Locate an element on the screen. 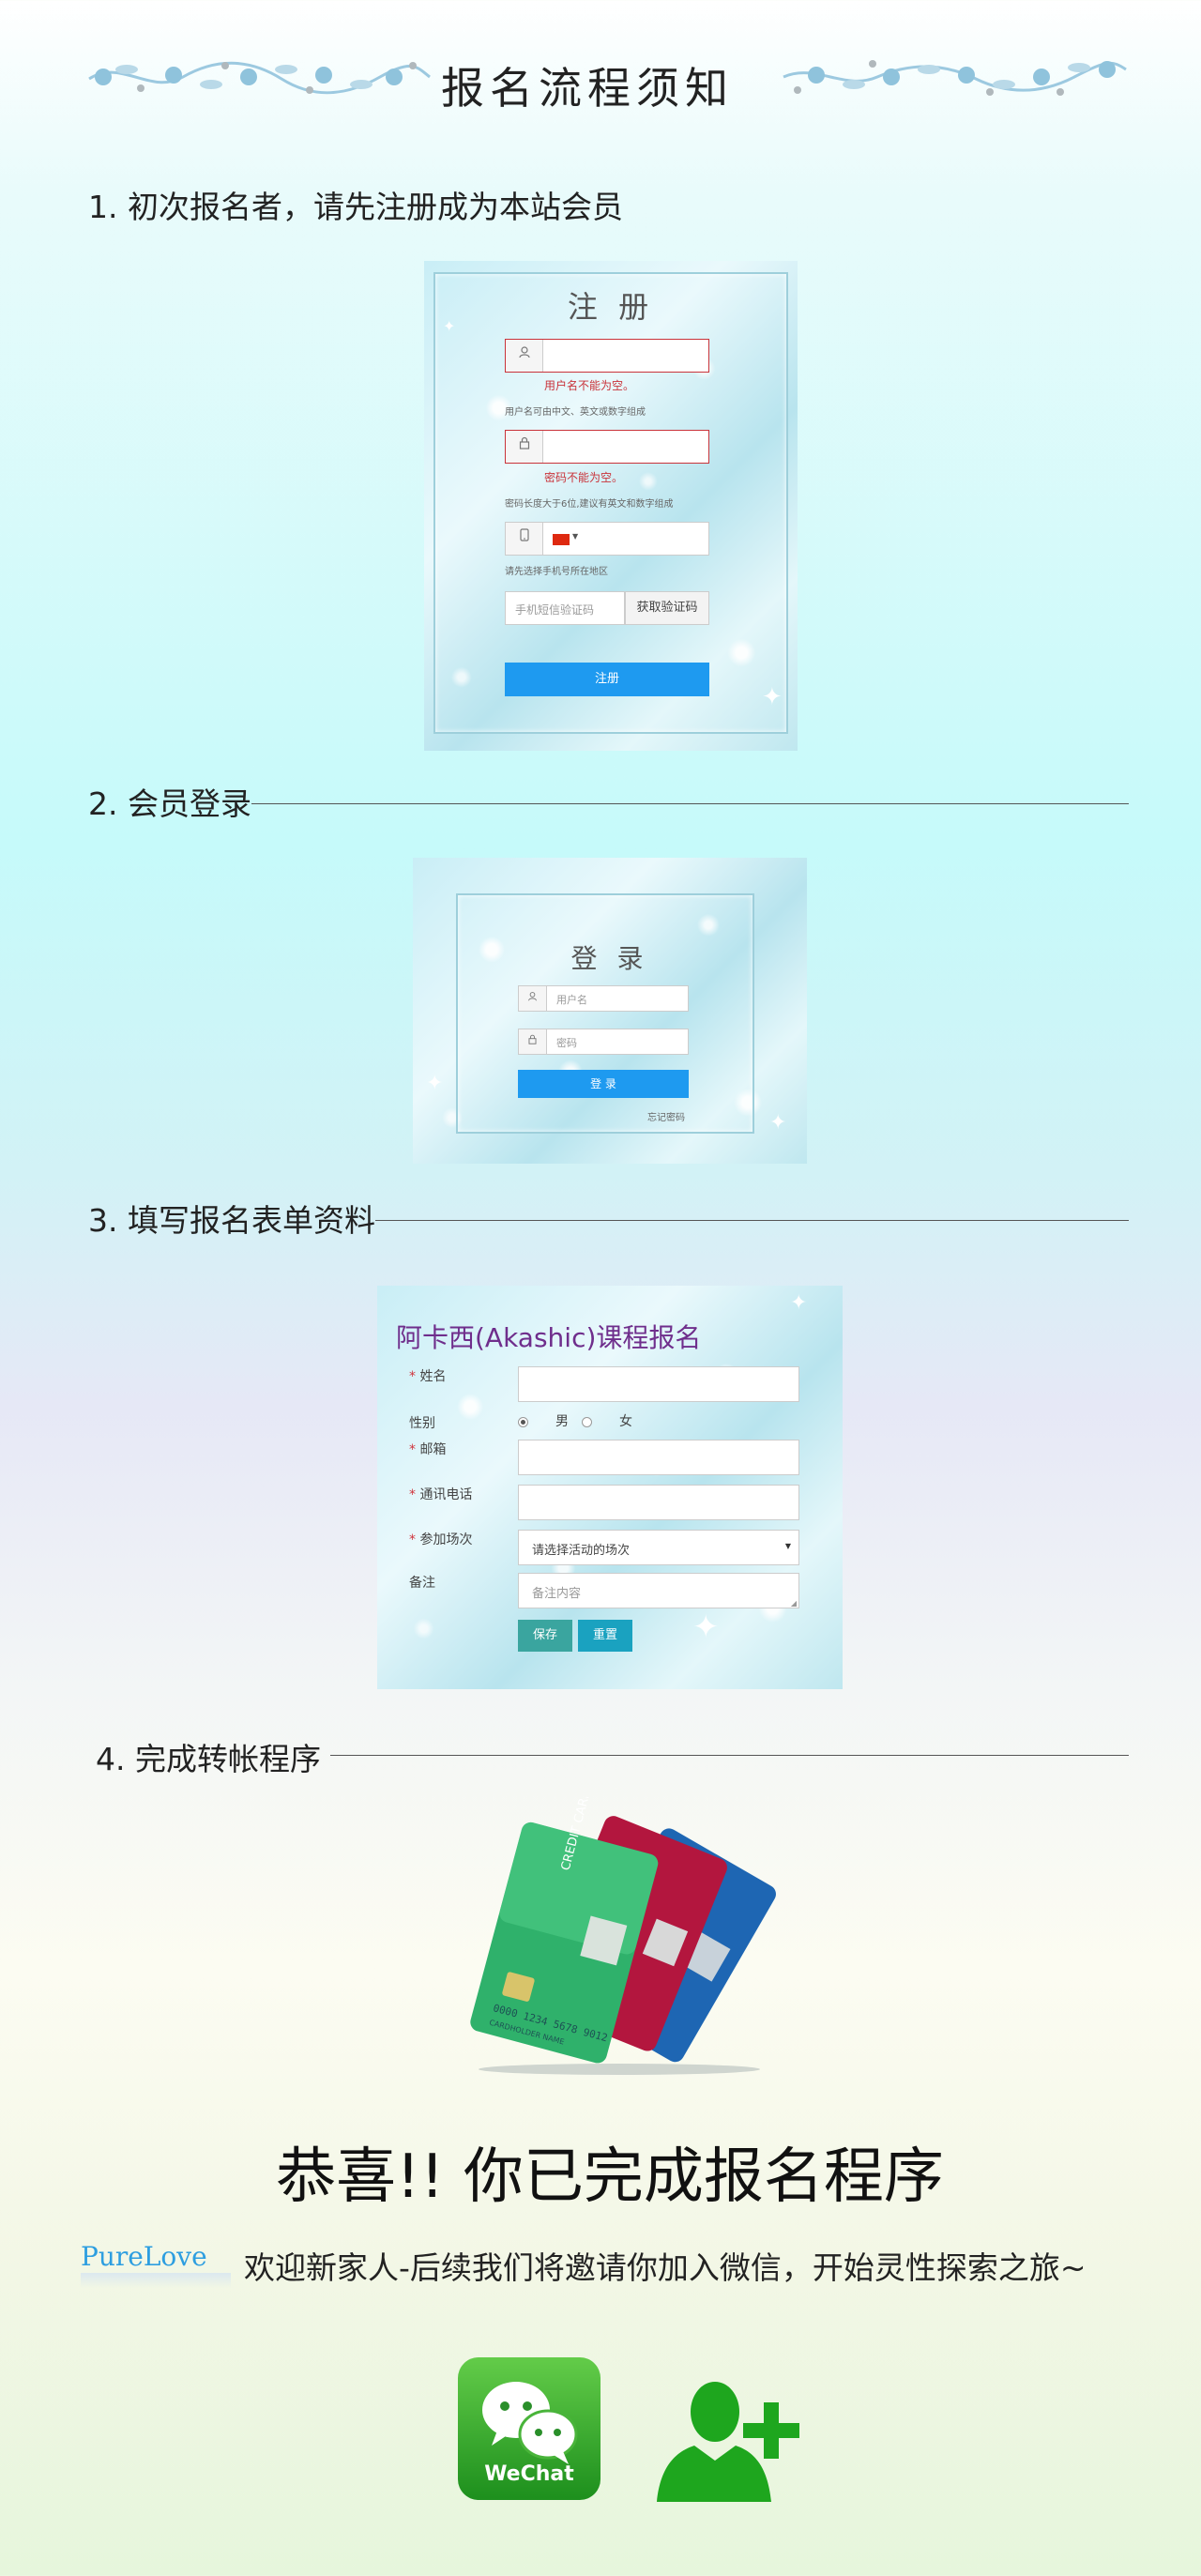 This screenshot has height=2576, width=1201. page-title: 报名流程须知 is located at coordinates (587, 88).